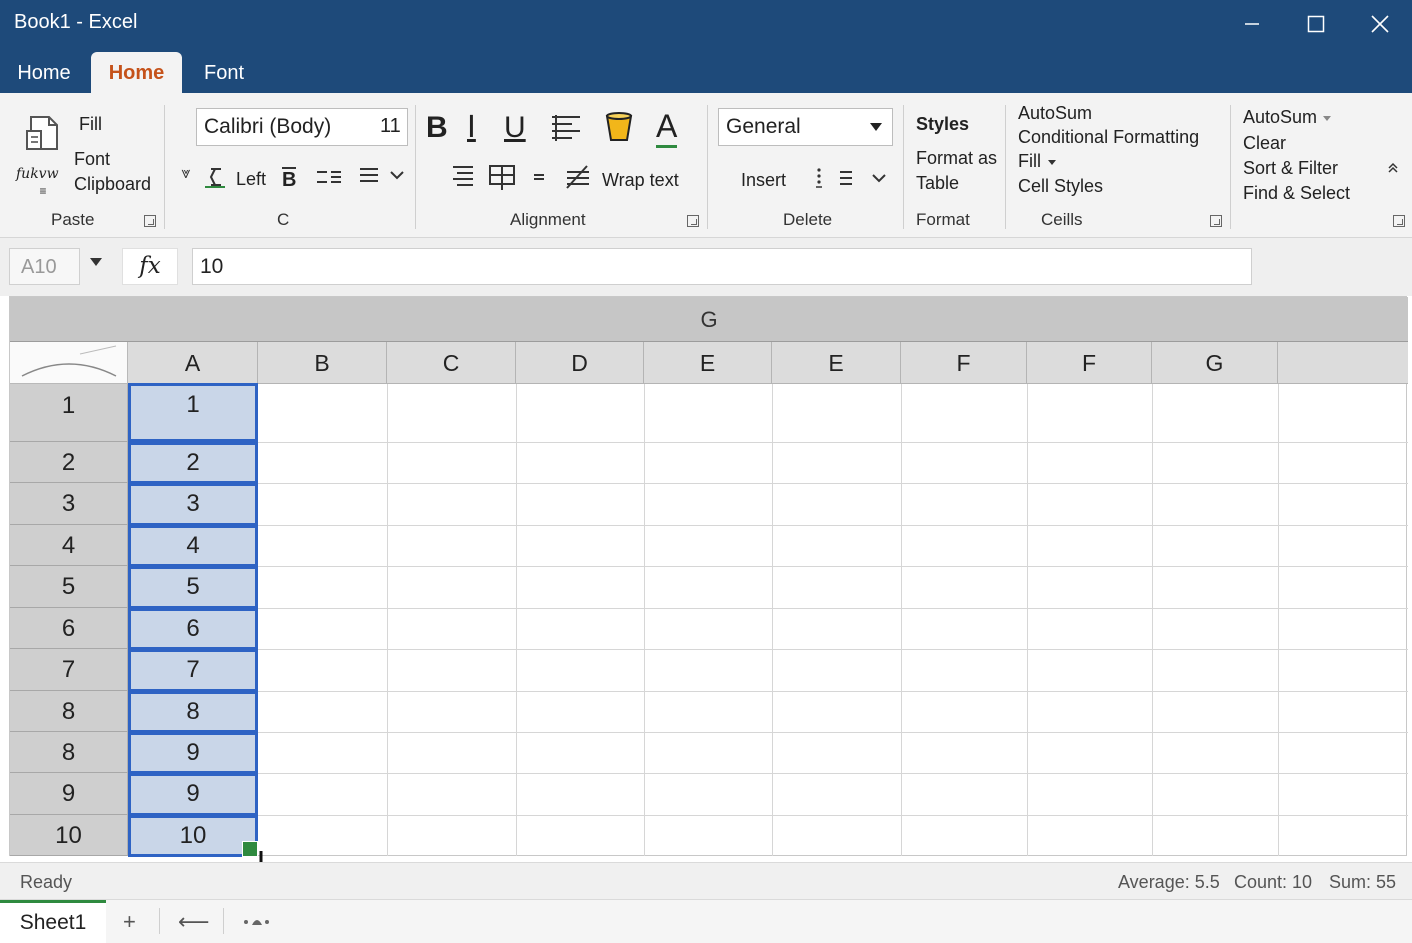 The height and width of the screenshot is (943, 1412). What do you see at coordinates (502, 178) in the screenshot?
I see `merge-cells-icon` at bounding box center [502, 178].